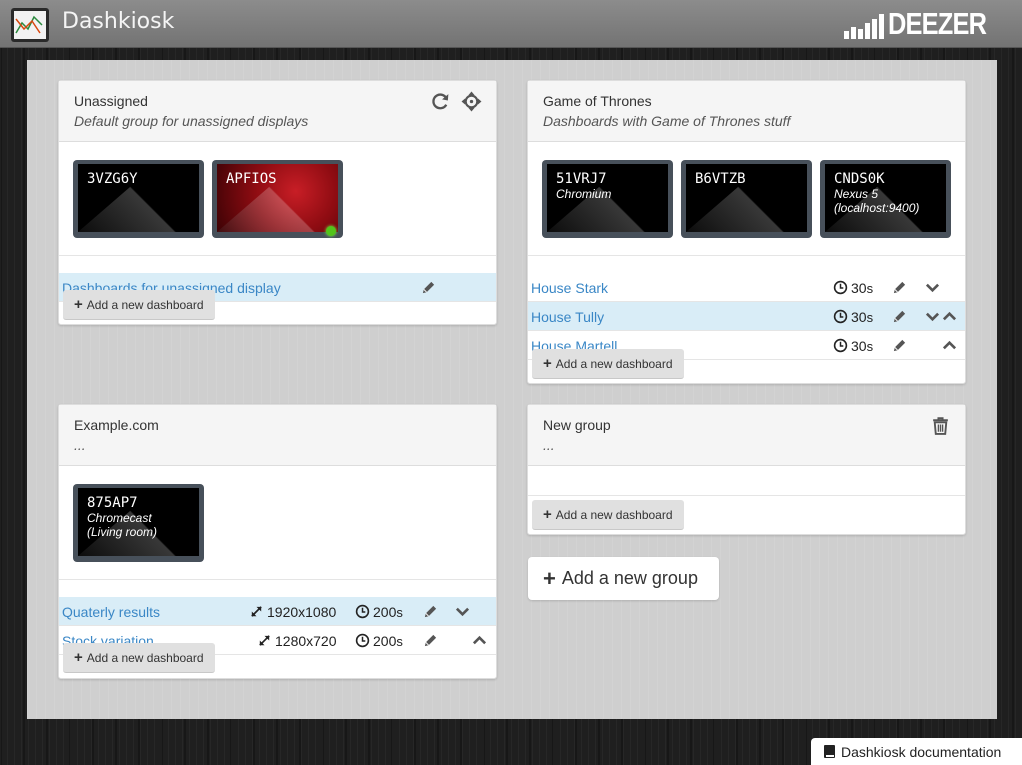  What do you see at coordinates (277, 121) in the screenshot?
I see `group-description: Default group for unassigned displays` at bounding box center [277, 121].